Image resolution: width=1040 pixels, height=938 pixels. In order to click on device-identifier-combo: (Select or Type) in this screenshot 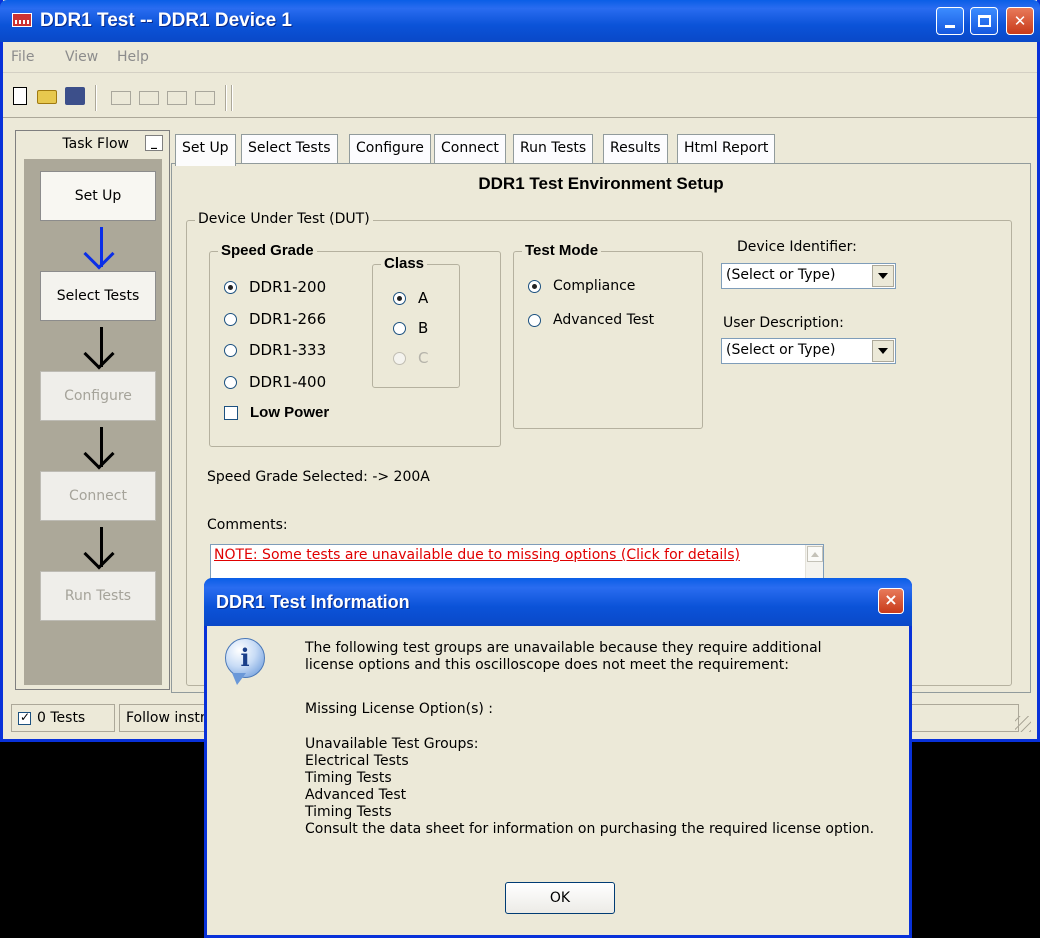, I will do `click(808, 276)`.